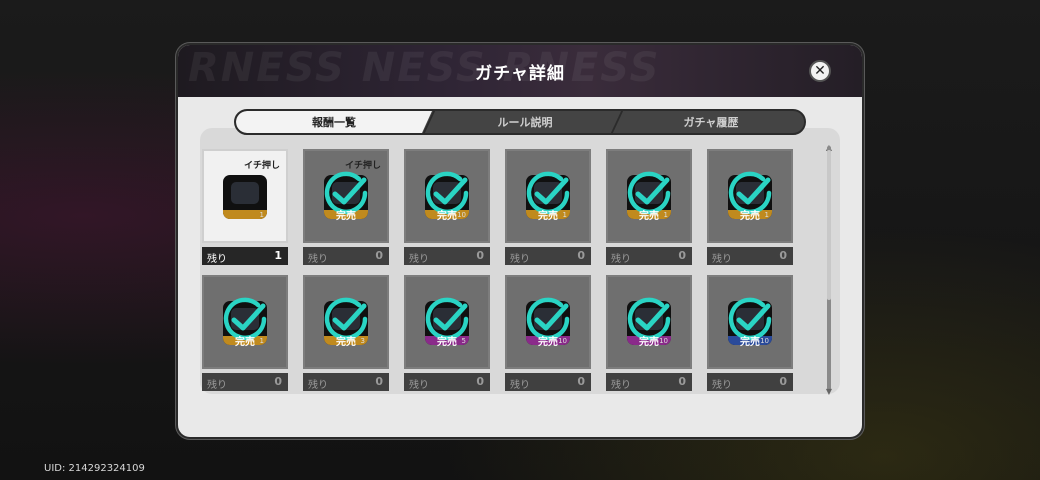 The height and width of the screenshot is (480, 1040). I want to click on item-art, so click(245, 193).